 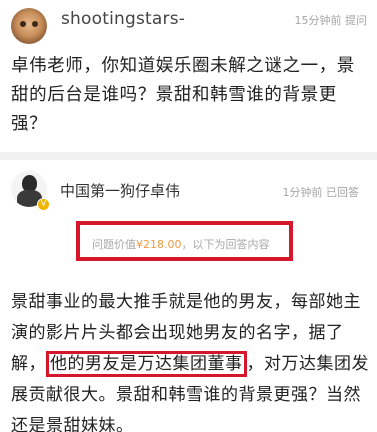 What do you see at coordinates (159, 244) in the screenshot?
I see `price-amount: ¥218.00` at bounding box center [159, 244].